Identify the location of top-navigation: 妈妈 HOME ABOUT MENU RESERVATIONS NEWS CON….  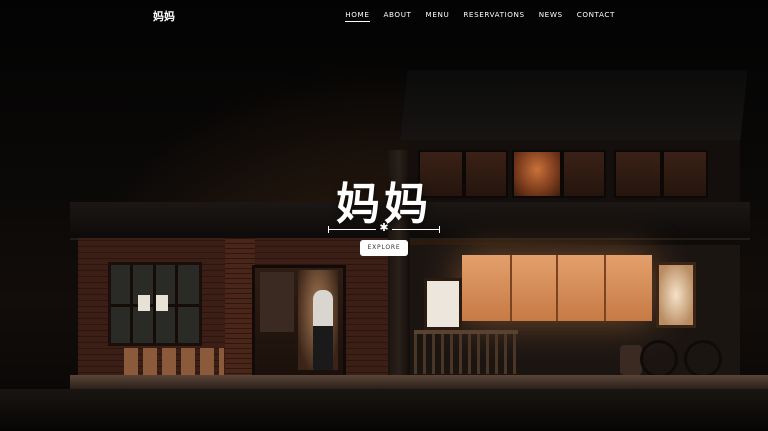
(384, 16).